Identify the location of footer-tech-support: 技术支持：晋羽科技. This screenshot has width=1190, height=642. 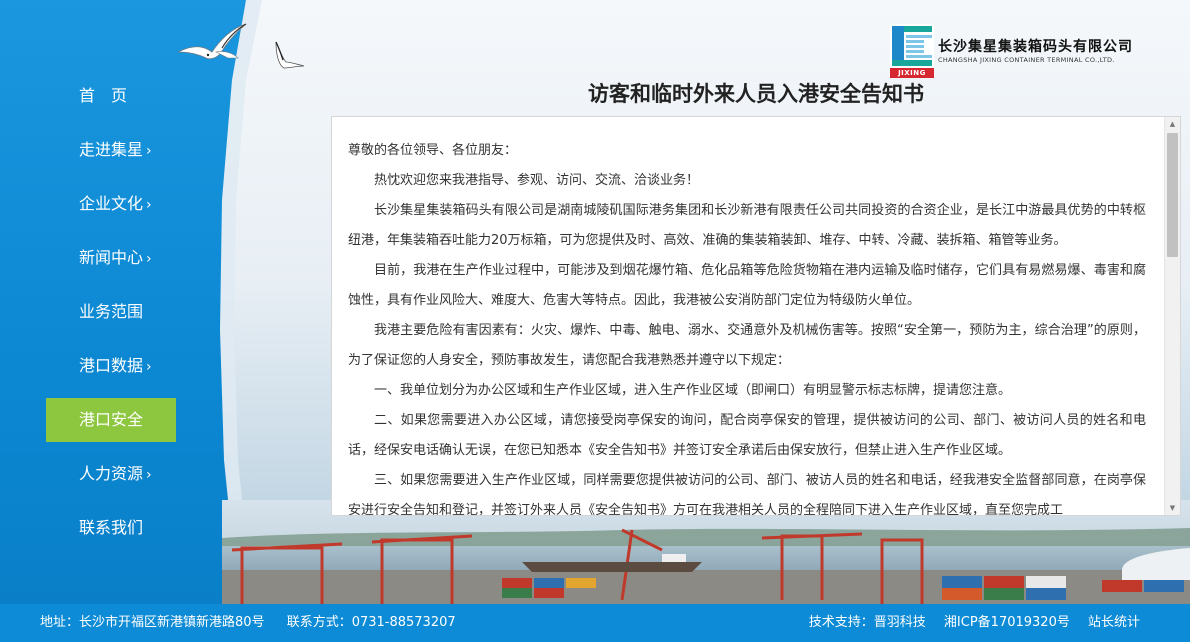
(867, 622).